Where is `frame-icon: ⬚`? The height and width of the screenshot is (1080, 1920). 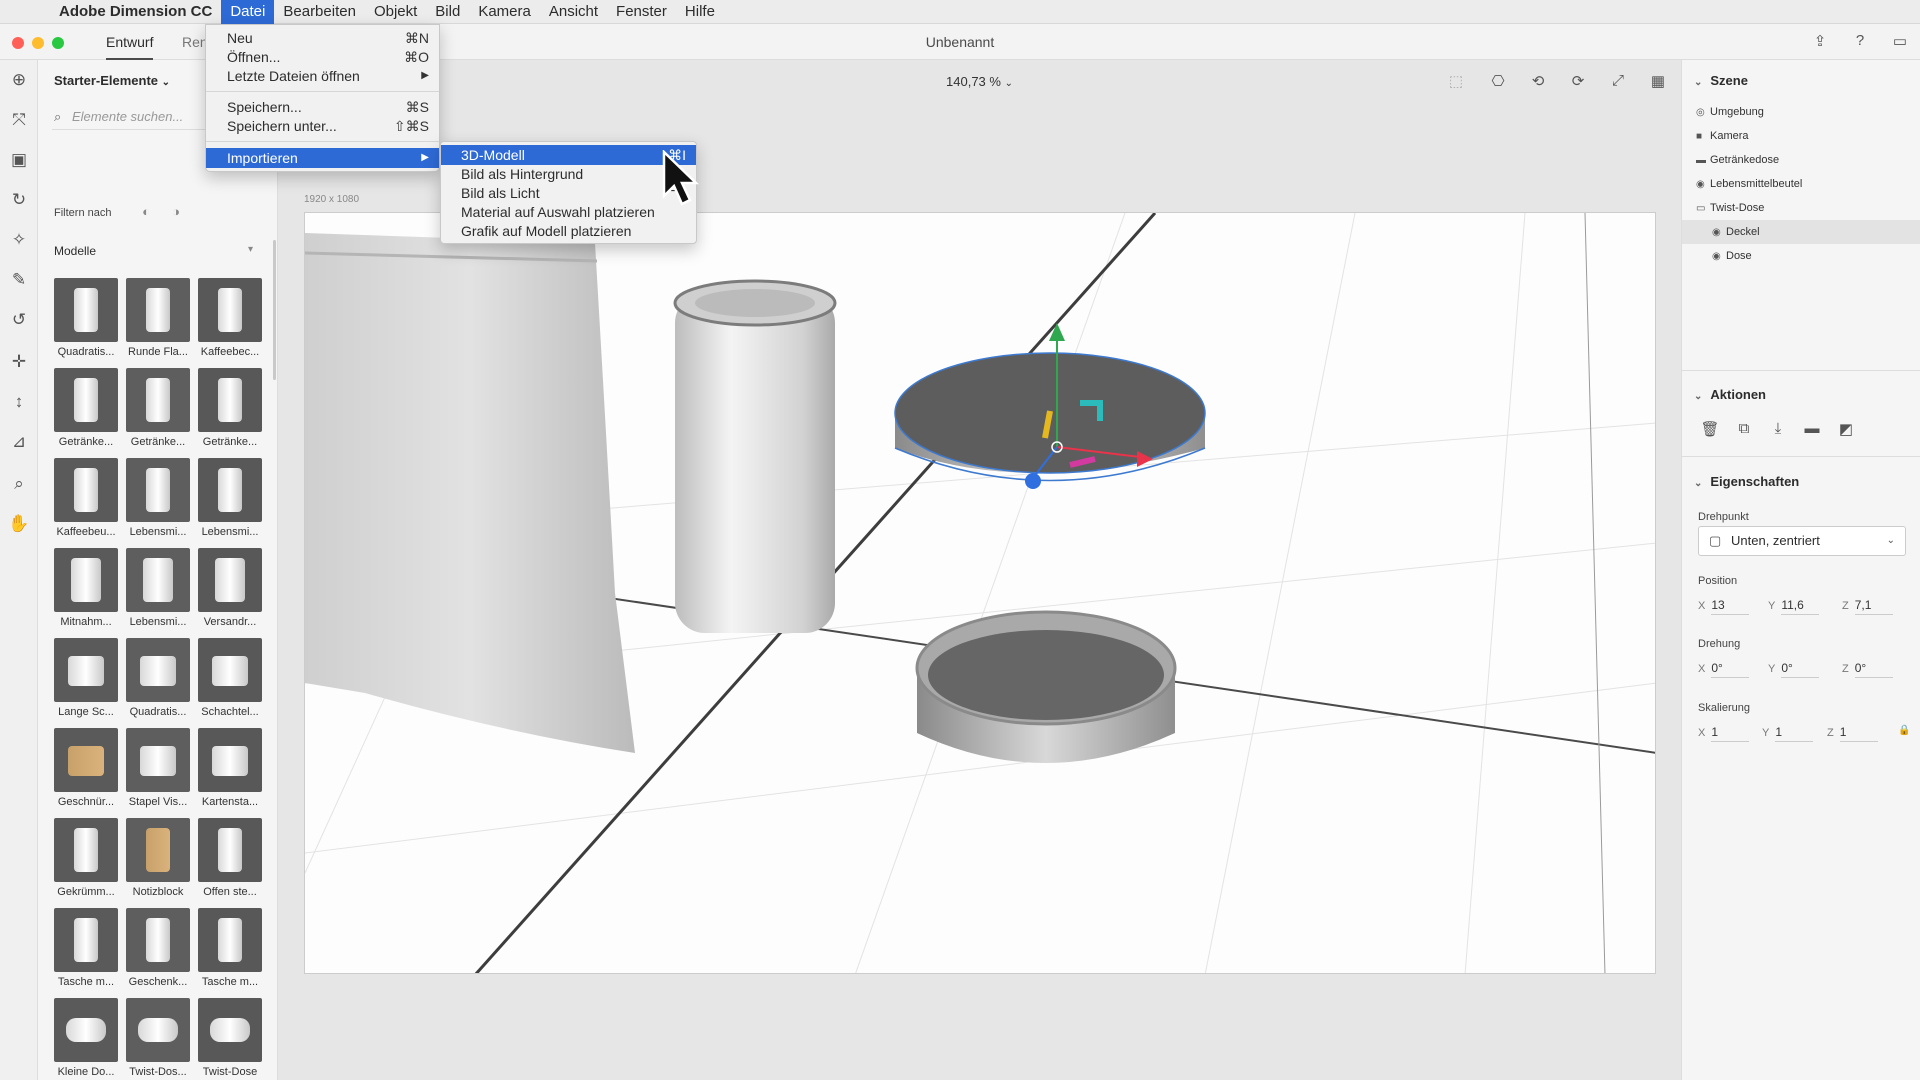 frame-icon: ⬚ is located at coordinates (1456, 82).